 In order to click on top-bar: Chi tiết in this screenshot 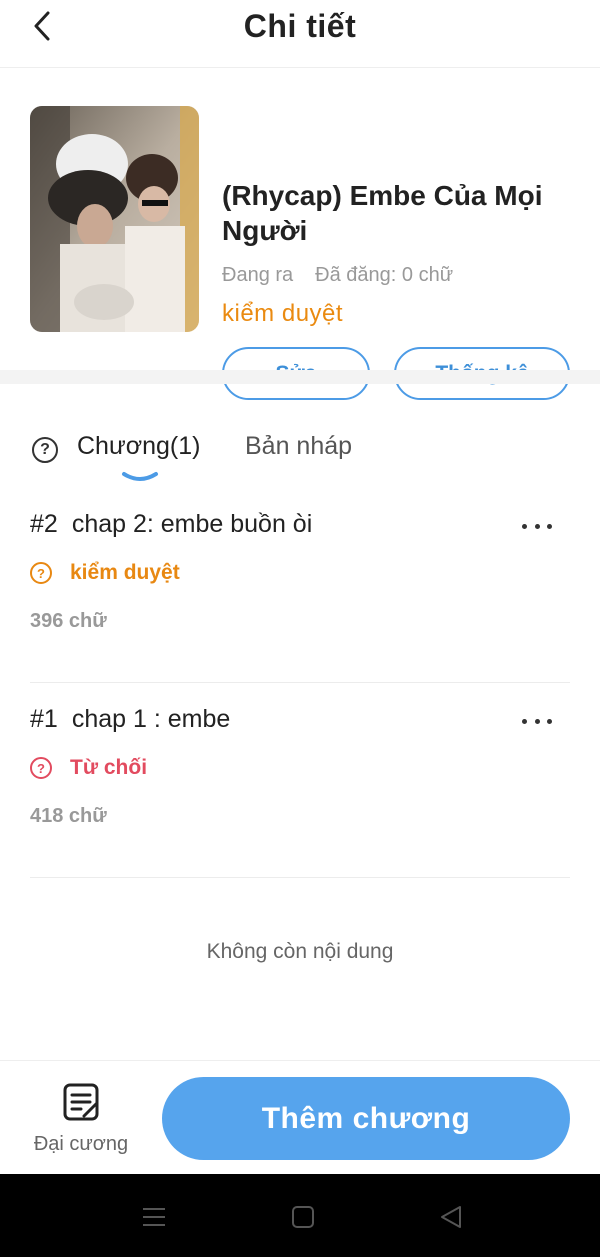, I will do `click(300, 34)`.